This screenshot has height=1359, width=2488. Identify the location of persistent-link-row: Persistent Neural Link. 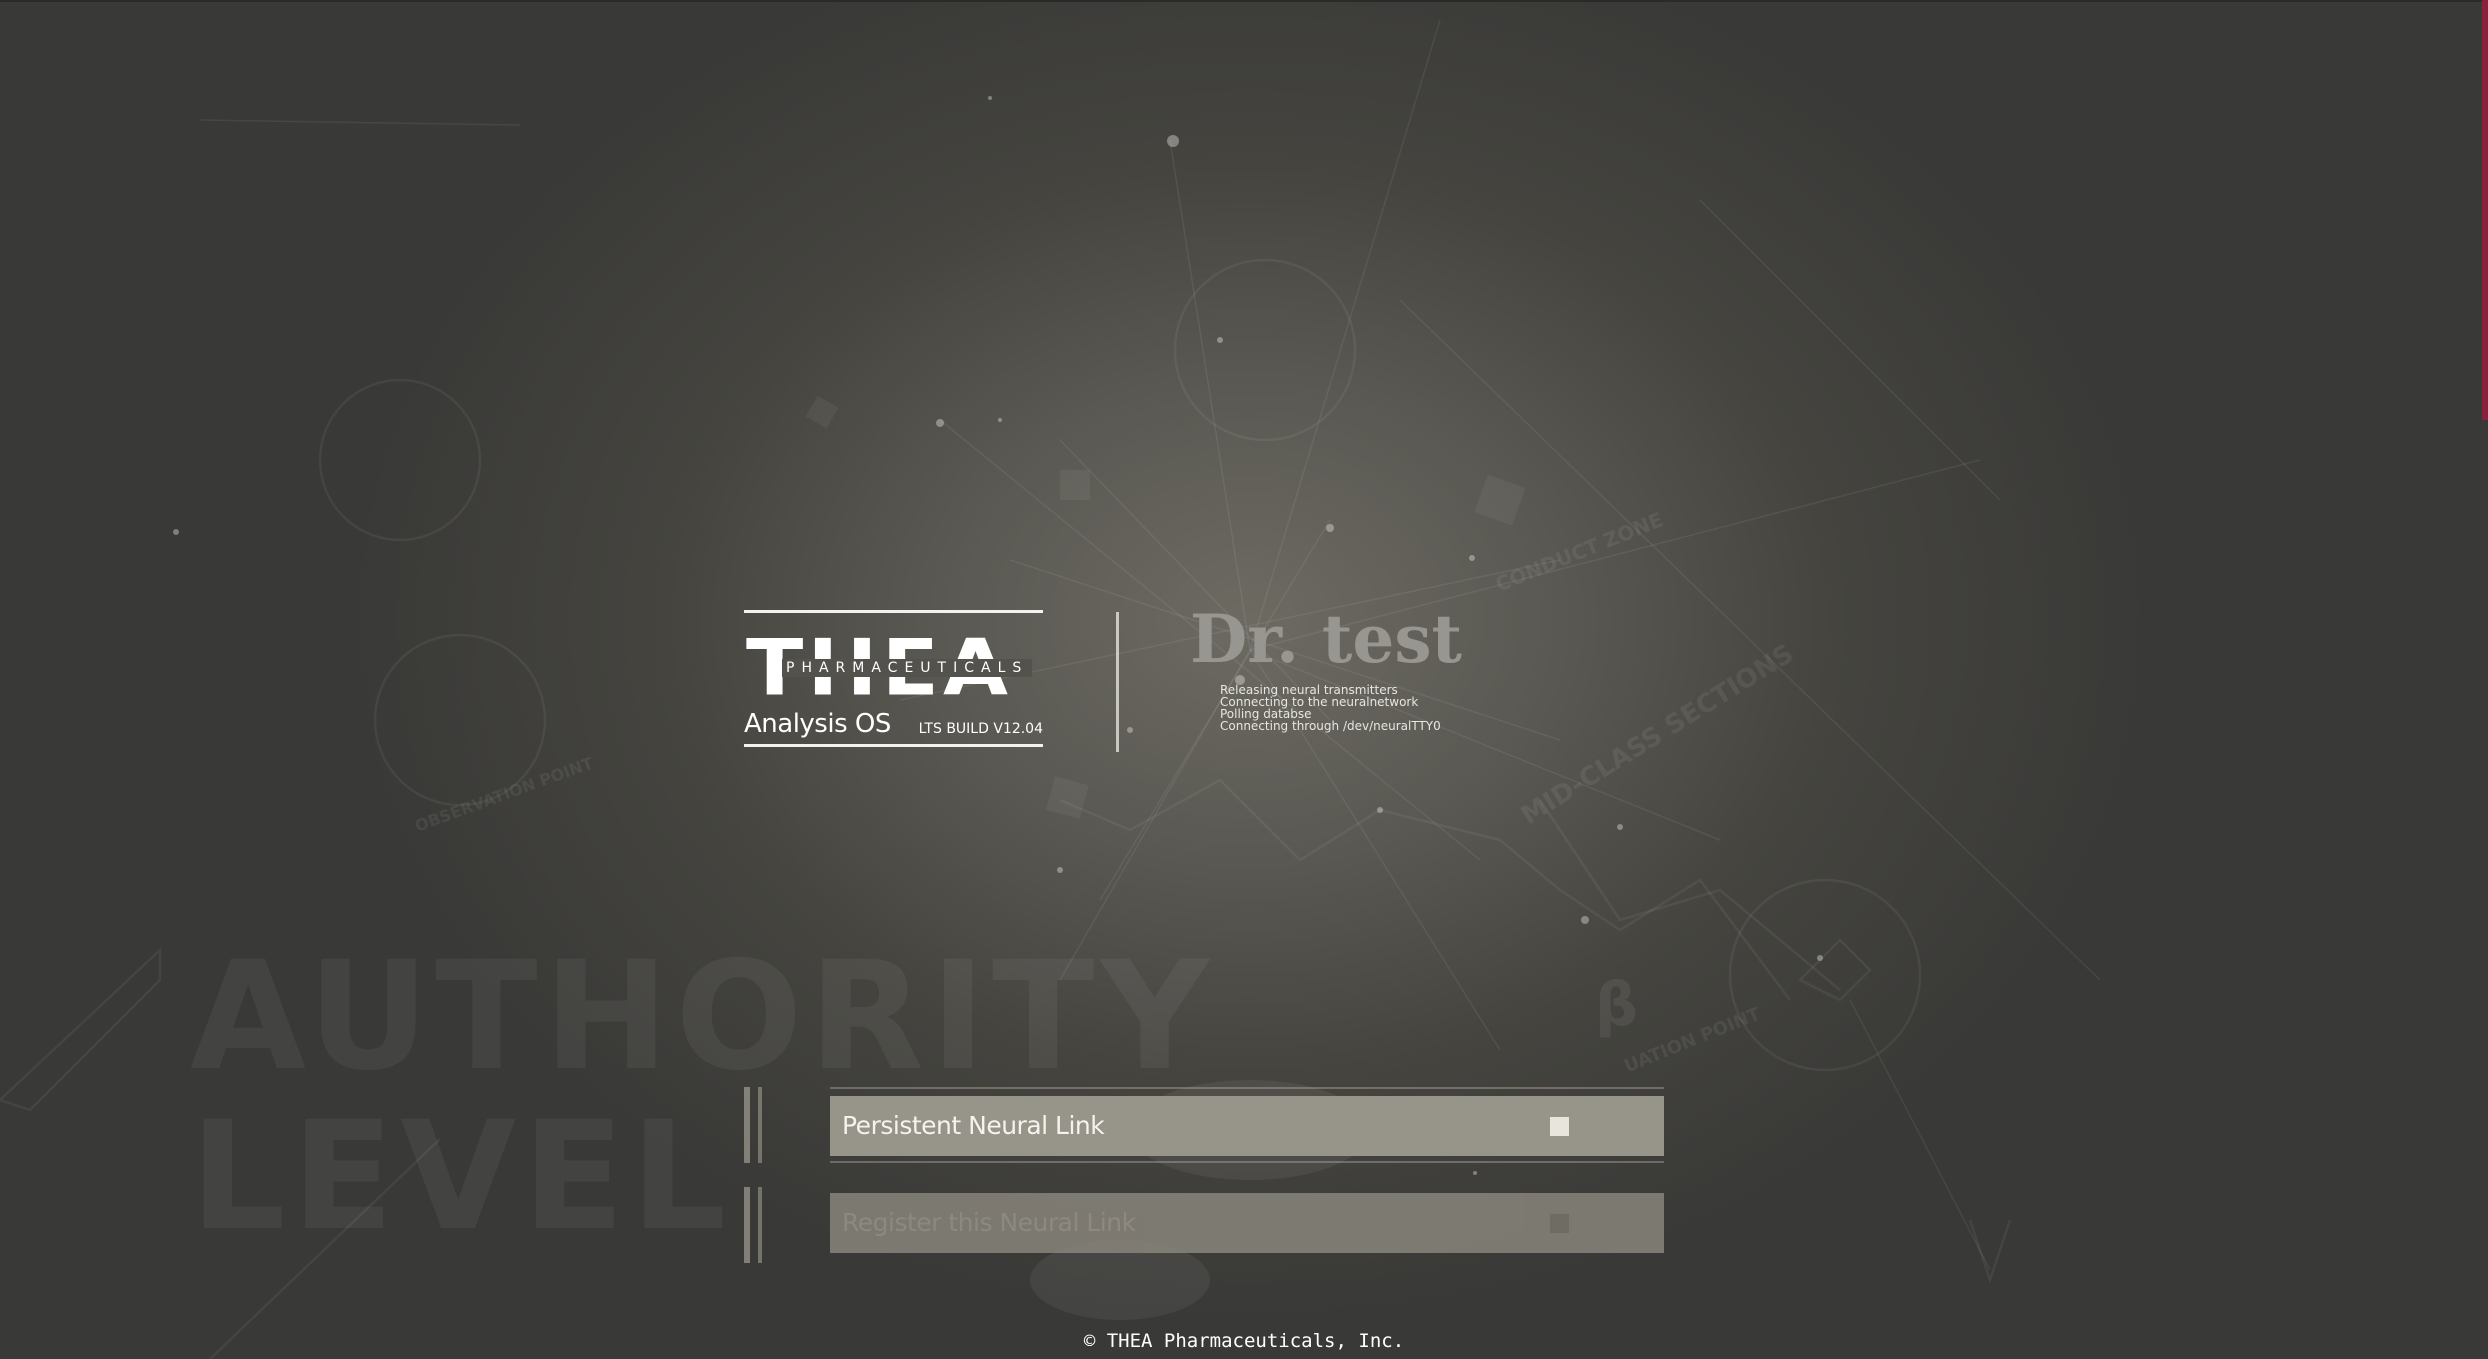
(1204, 1127).